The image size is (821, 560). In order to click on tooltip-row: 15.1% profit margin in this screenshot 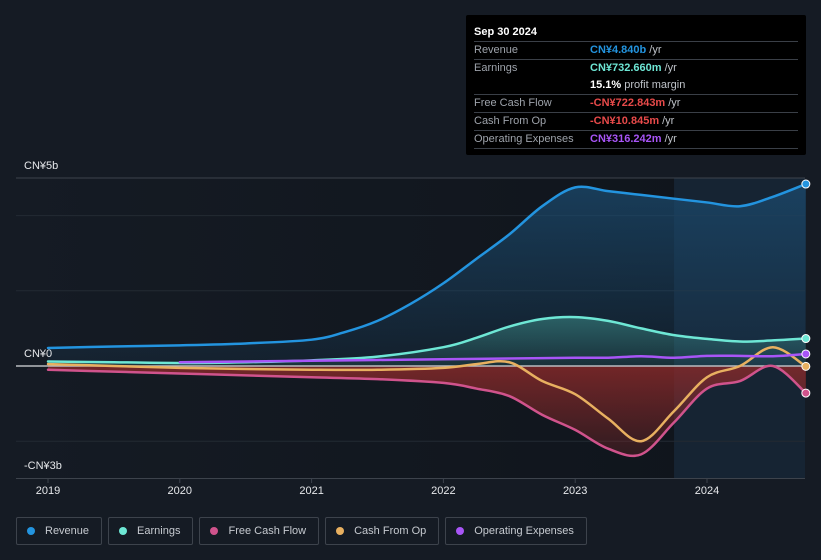, I will do `click(636, 86)`.